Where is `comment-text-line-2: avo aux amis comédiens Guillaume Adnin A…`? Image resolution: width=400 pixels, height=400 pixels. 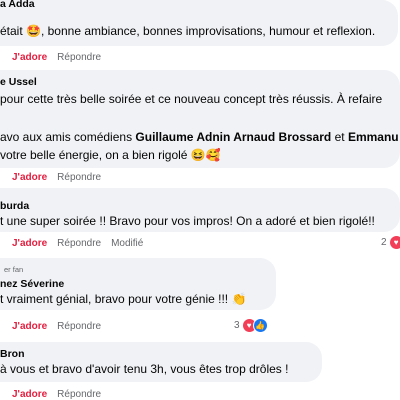
comment-text-line-2: avo aux amis comédiens Guillaume Adnin A… is located at coordinates (199, 137).